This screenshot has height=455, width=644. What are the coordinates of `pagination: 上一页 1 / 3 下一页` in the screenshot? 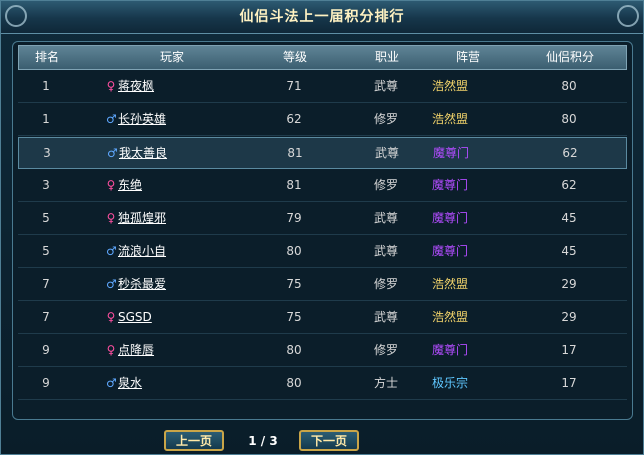 It's located at (322, 441).